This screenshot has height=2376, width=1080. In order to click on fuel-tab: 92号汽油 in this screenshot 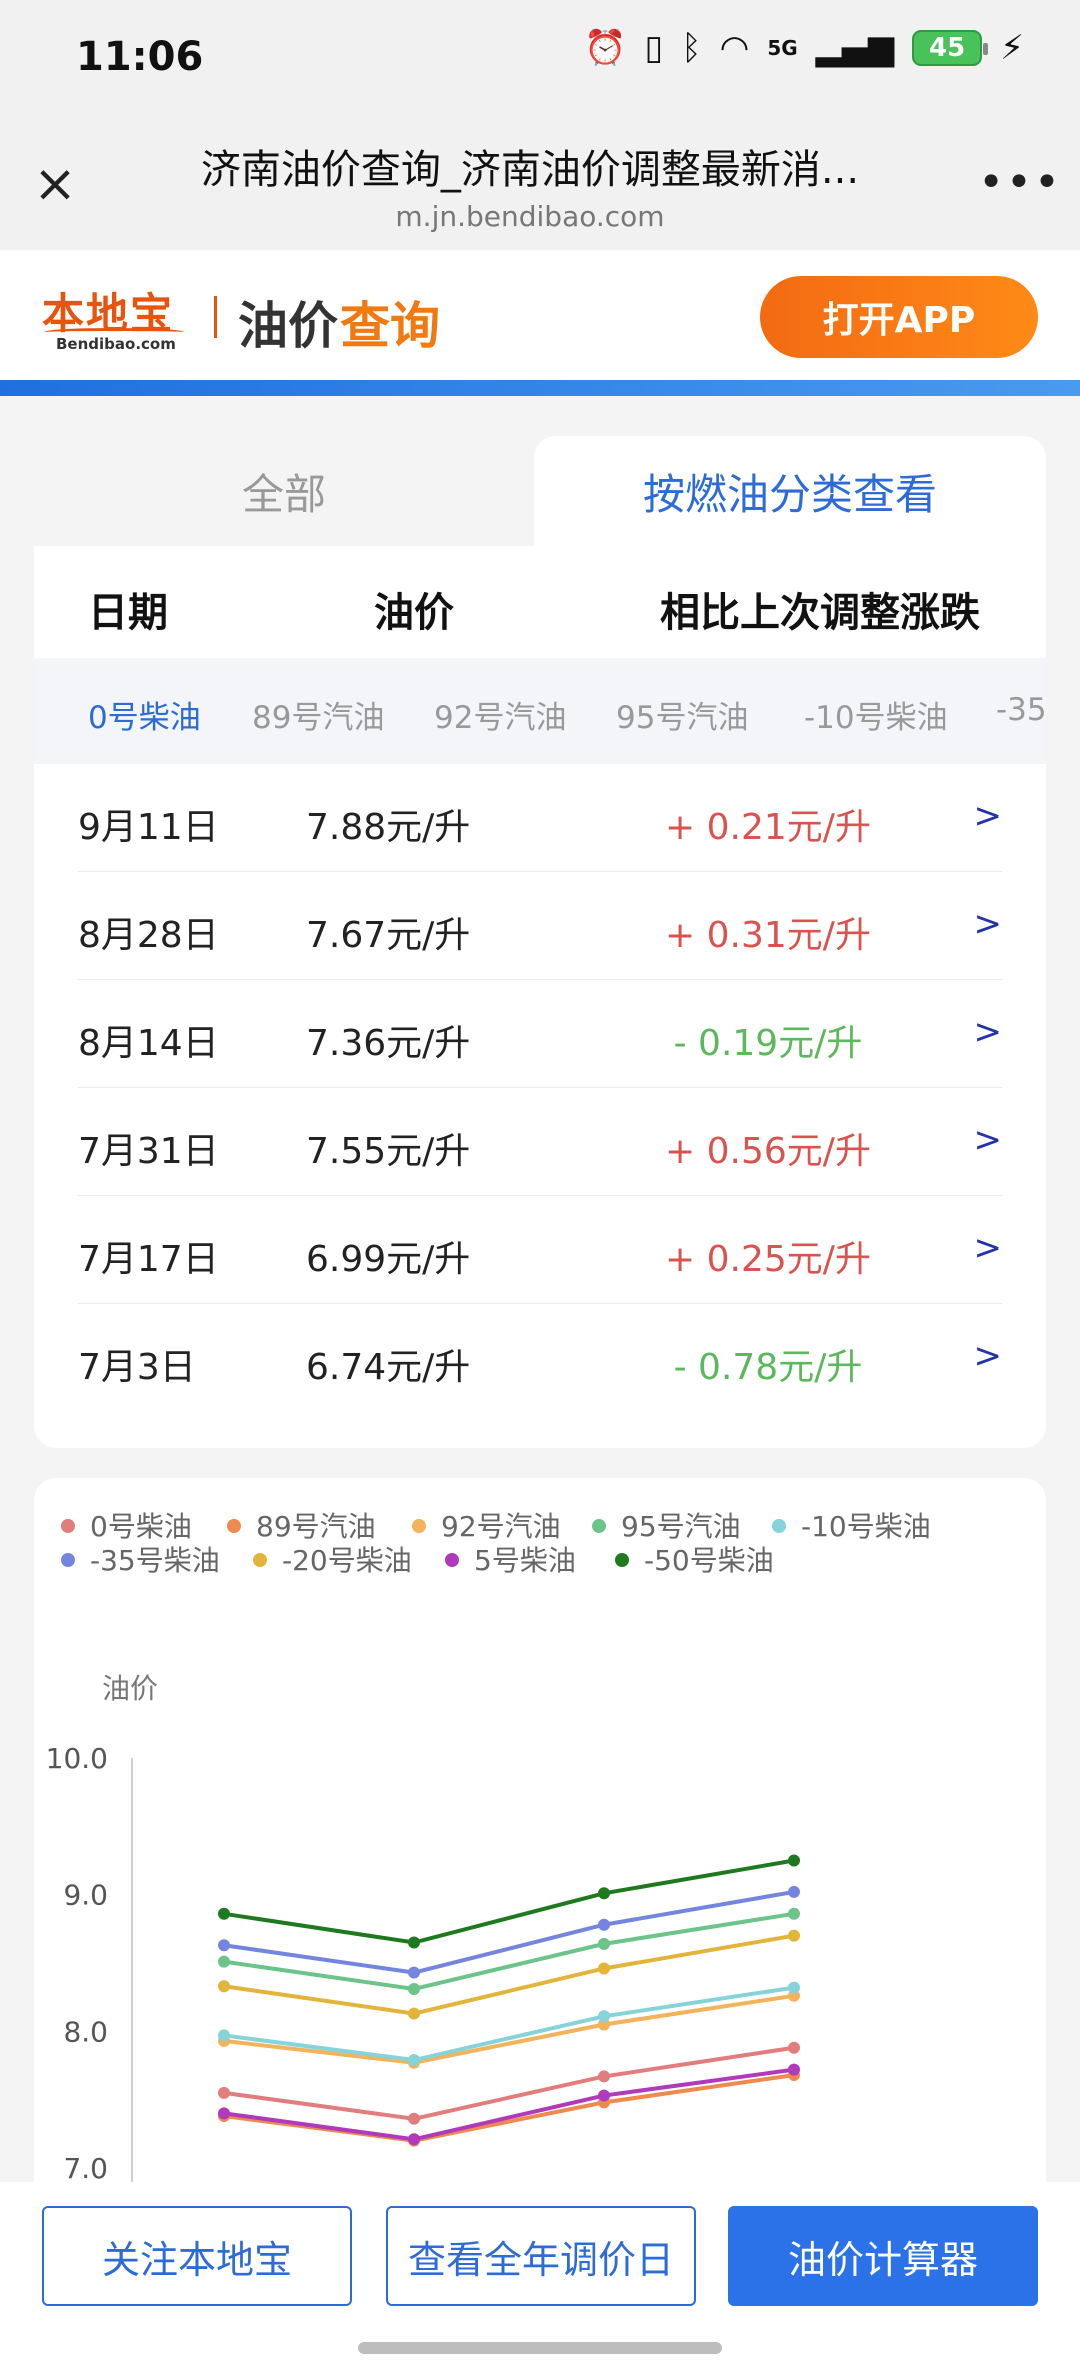, I will do `click(500, 714)`.